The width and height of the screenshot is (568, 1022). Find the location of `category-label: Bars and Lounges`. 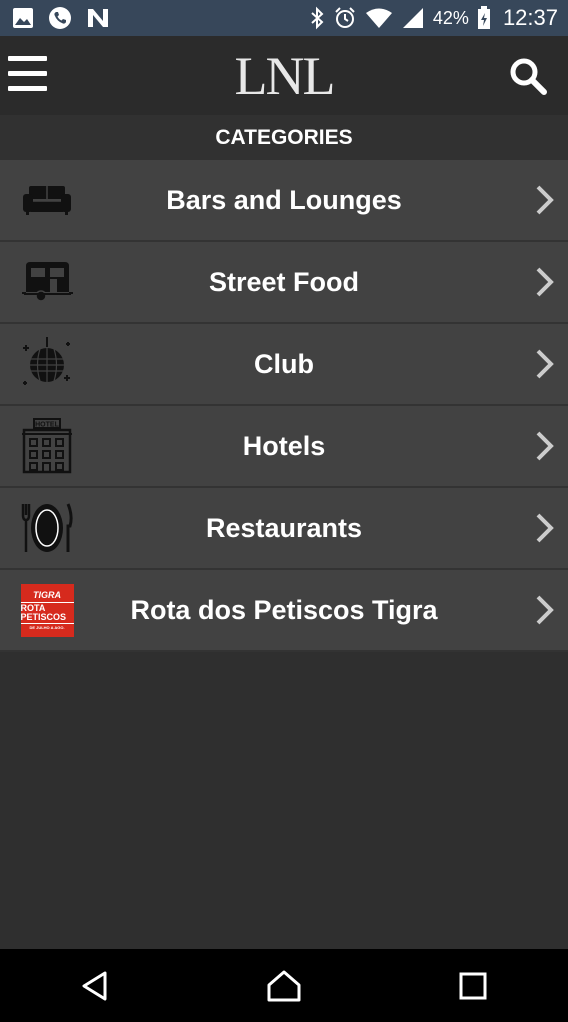

category-label: Bars and Lounges is located at coordinates (284, 200).